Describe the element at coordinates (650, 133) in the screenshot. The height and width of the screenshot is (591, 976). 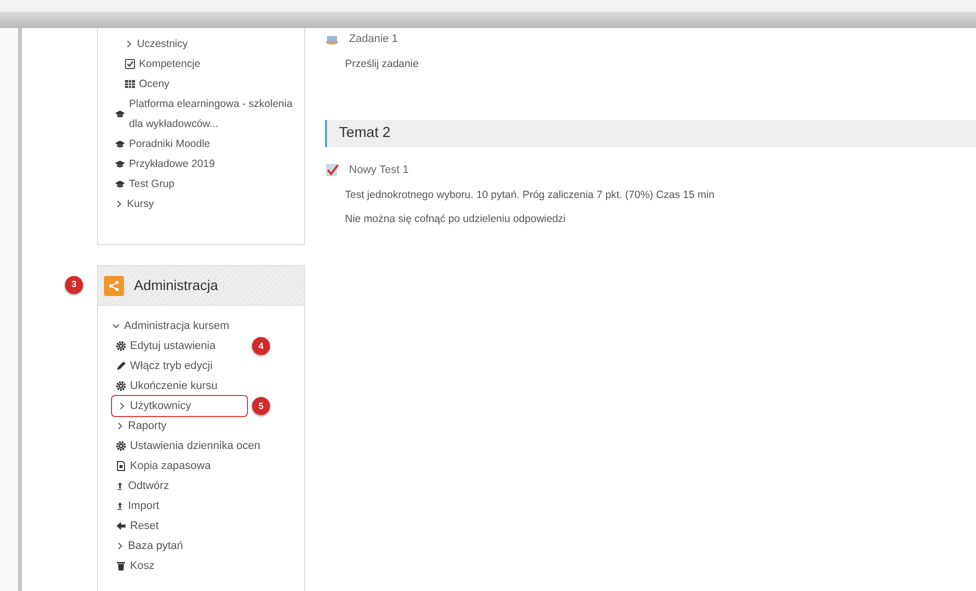
I see `section-title: Temat 2` at that location.